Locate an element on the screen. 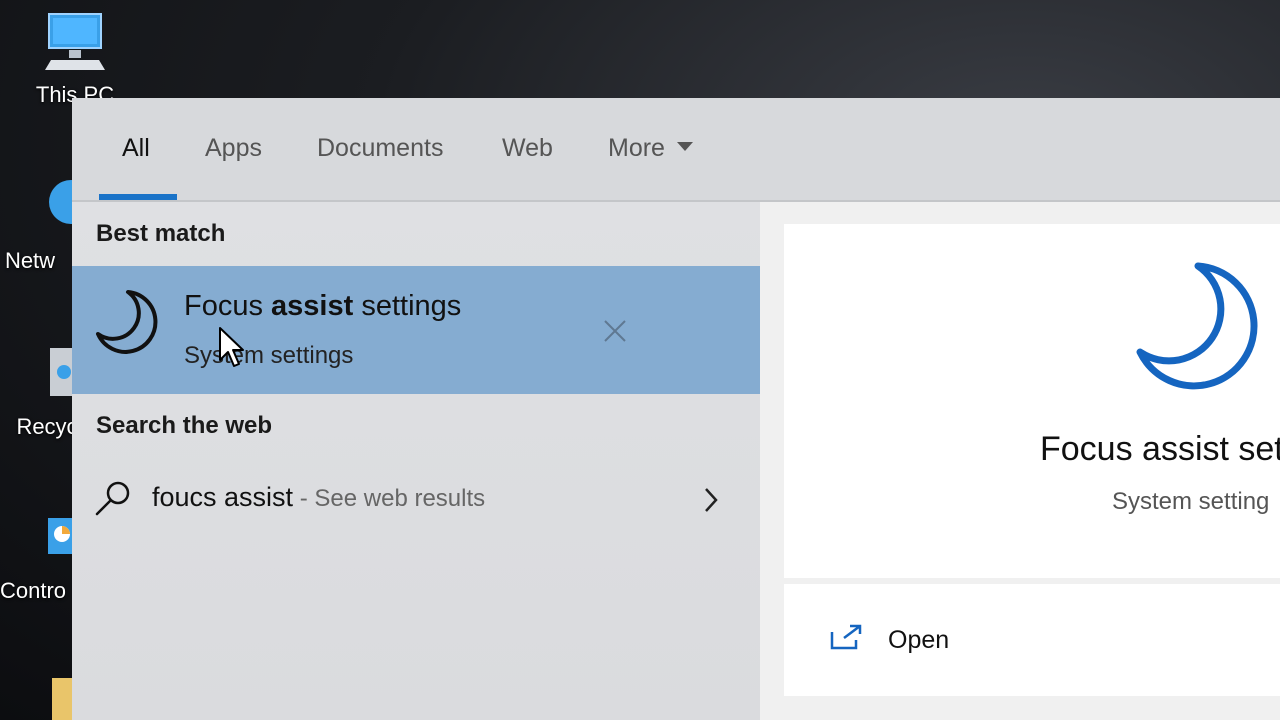 The height and width of the screenshot is (720, 1280). best-match-heading: Best match is located at coordinates (161, 233).